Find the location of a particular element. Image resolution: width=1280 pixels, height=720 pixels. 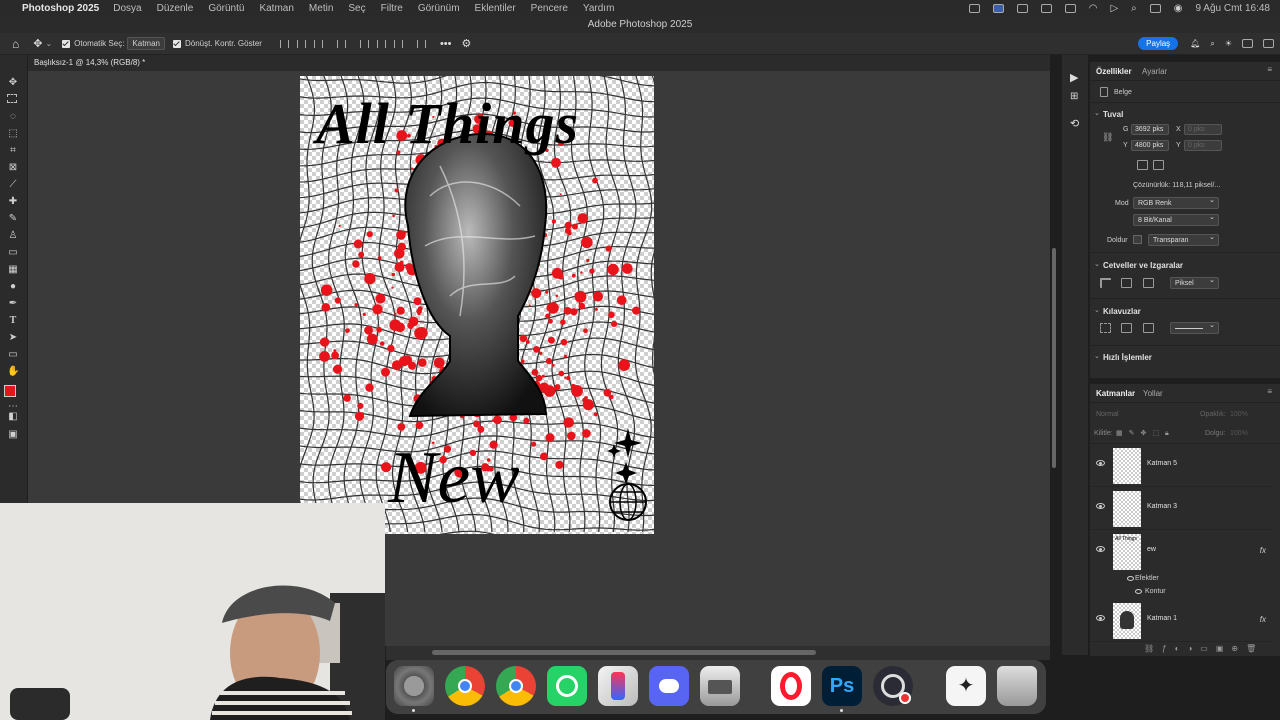

menu-filter: Filtre is located at coordinates (392, 8).